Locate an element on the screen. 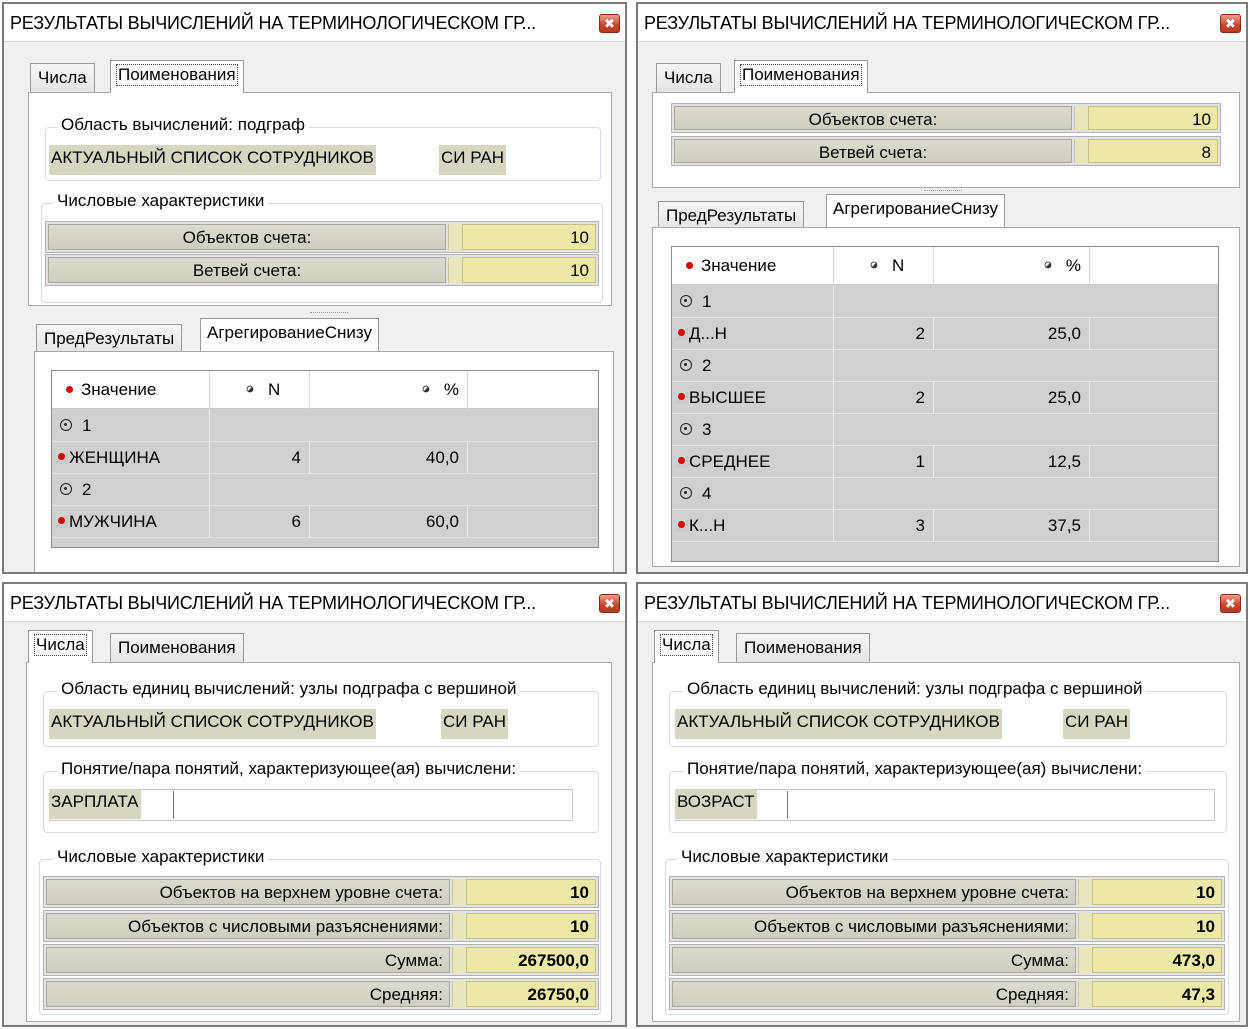  stats-group is located at coordinates (322, 253).